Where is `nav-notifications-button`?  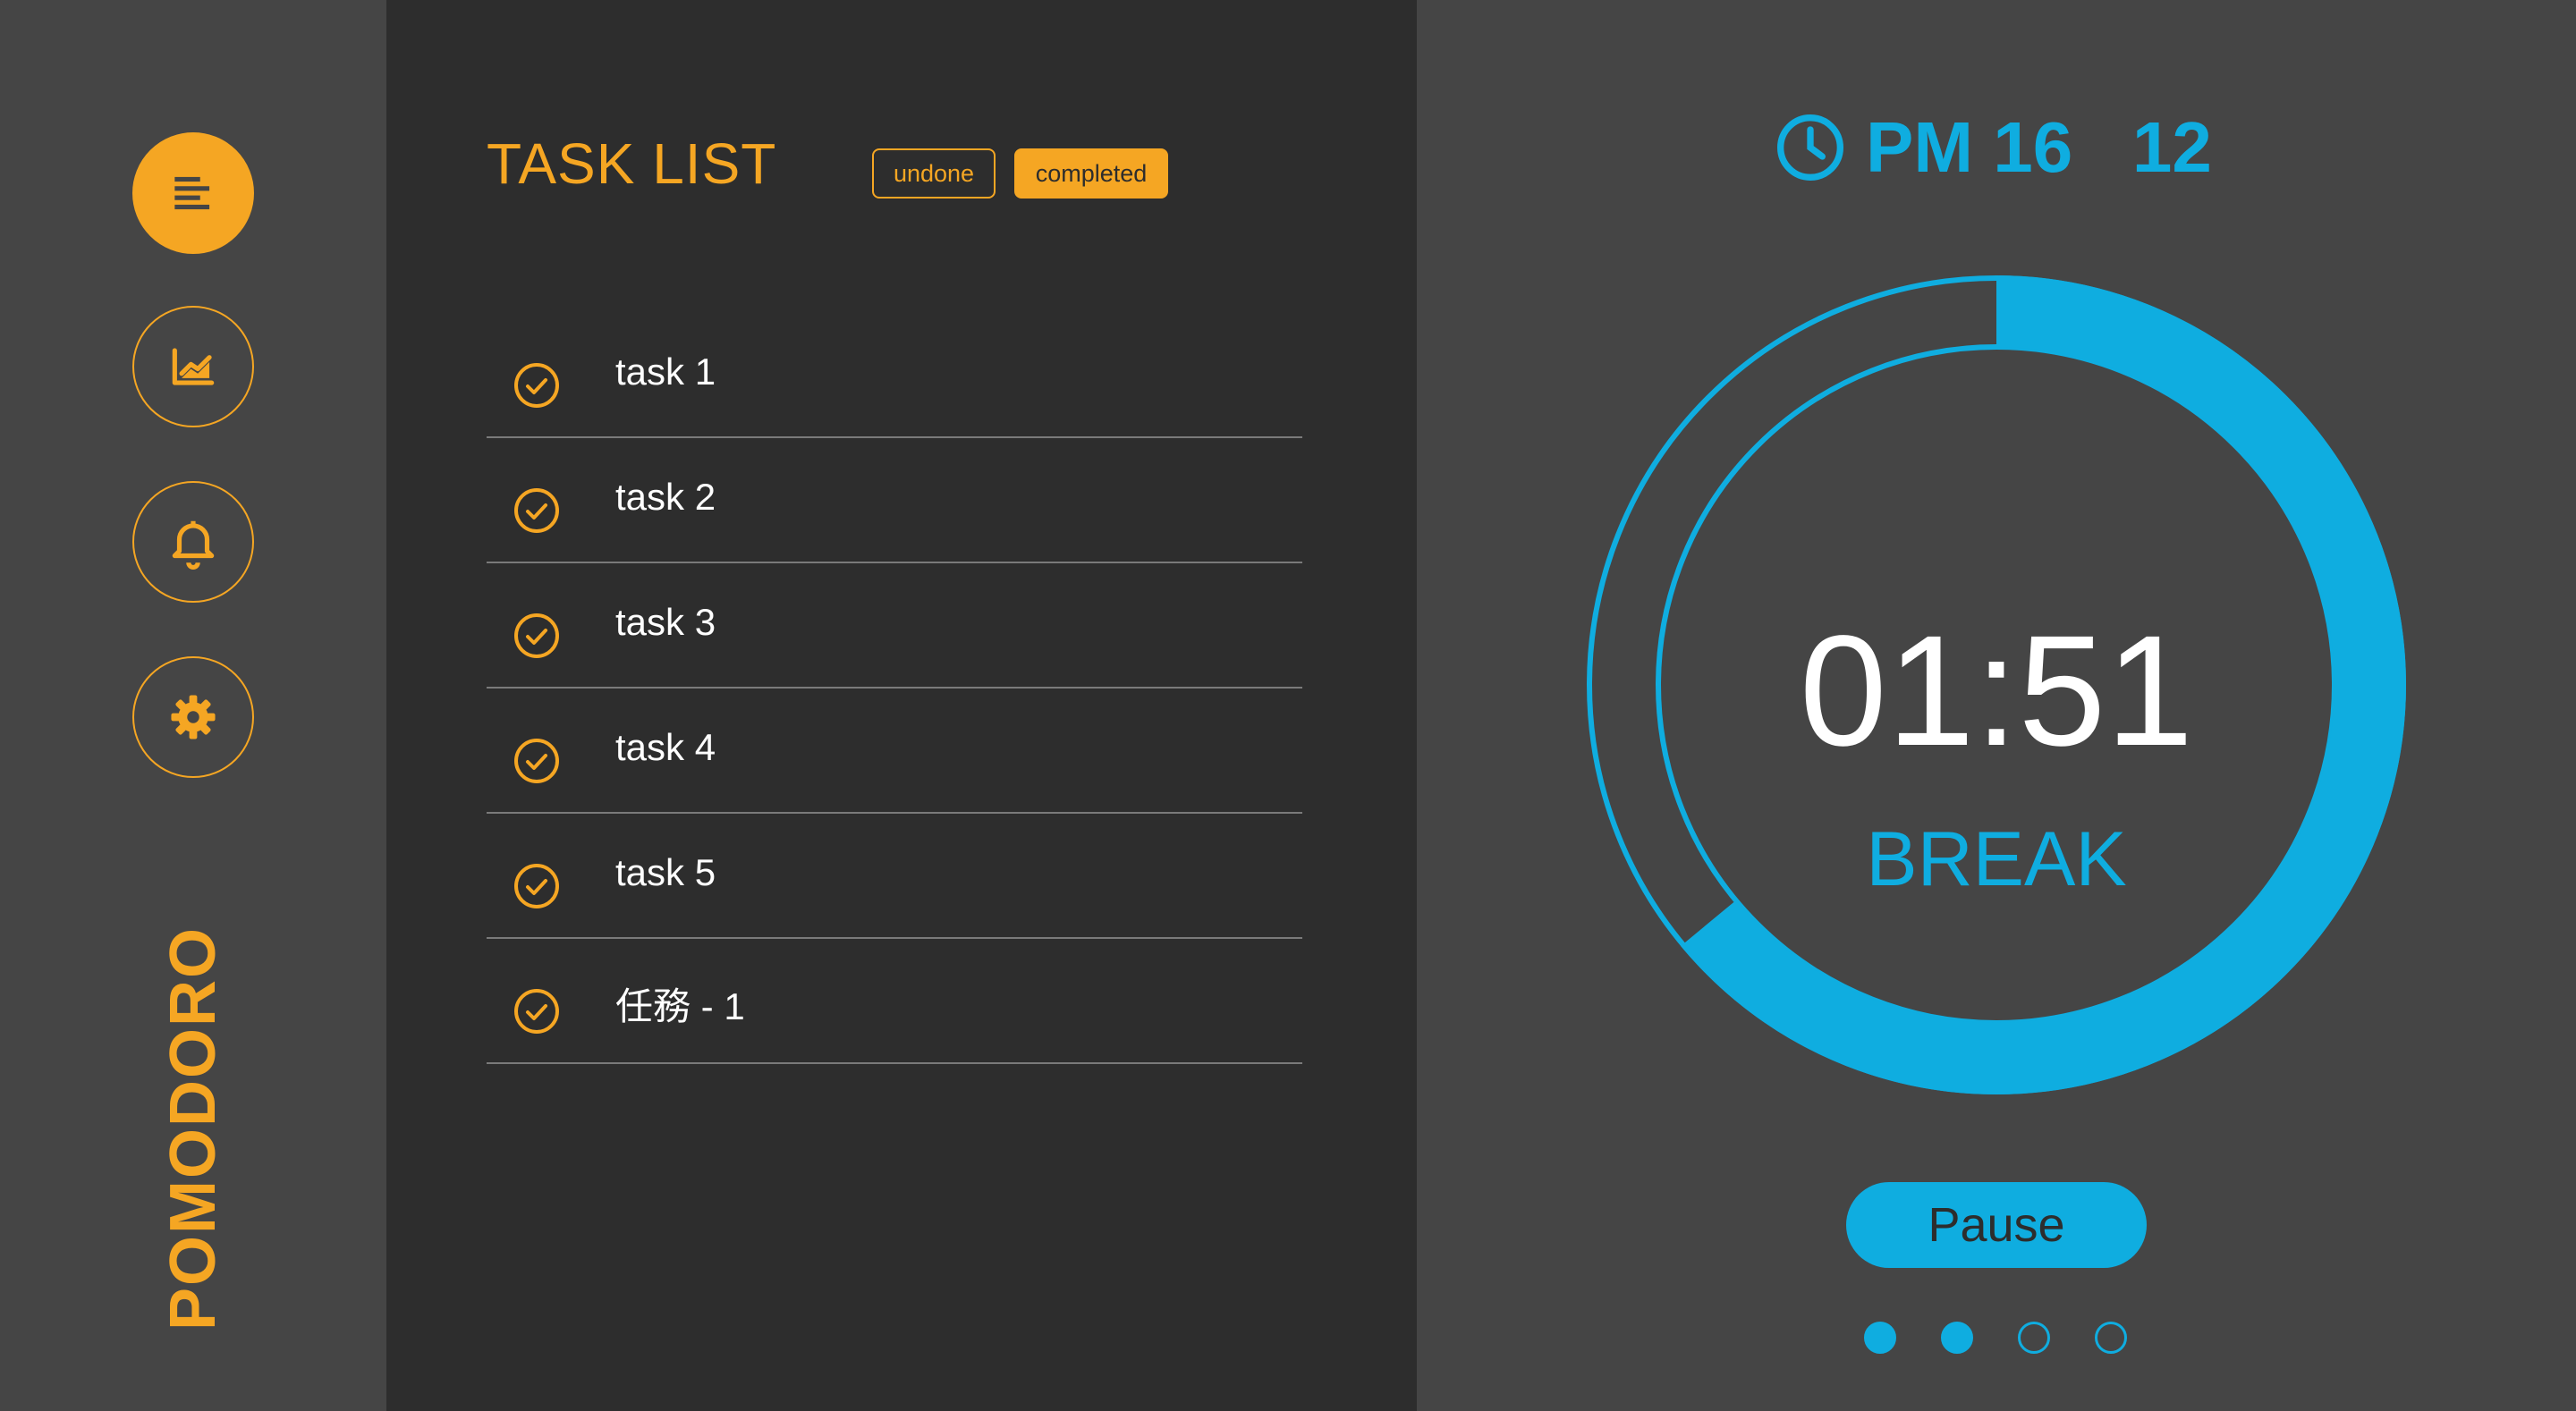 nav-notifications-button is located at coordinates (193, 542).